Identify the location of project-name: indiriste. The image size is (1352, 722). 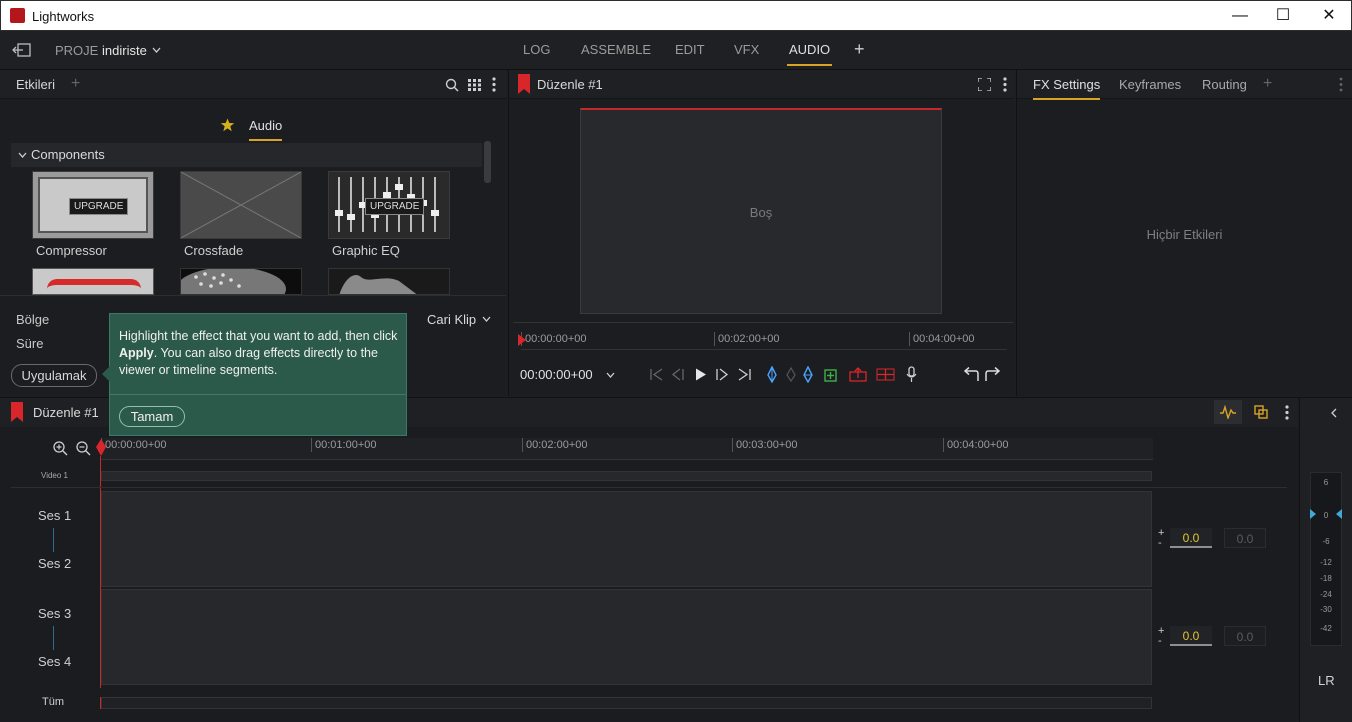
(124, 50).